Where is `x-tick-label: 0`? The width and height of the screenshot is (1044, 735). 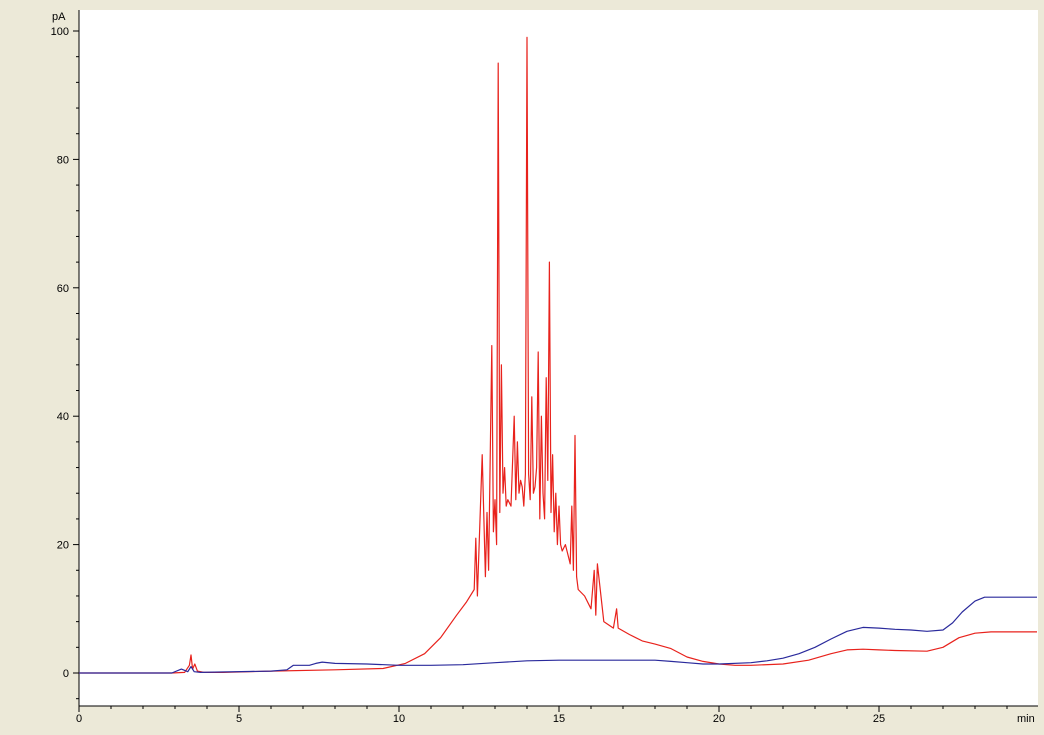
x-tick-label: 0 is located at coordinates (79, 719).